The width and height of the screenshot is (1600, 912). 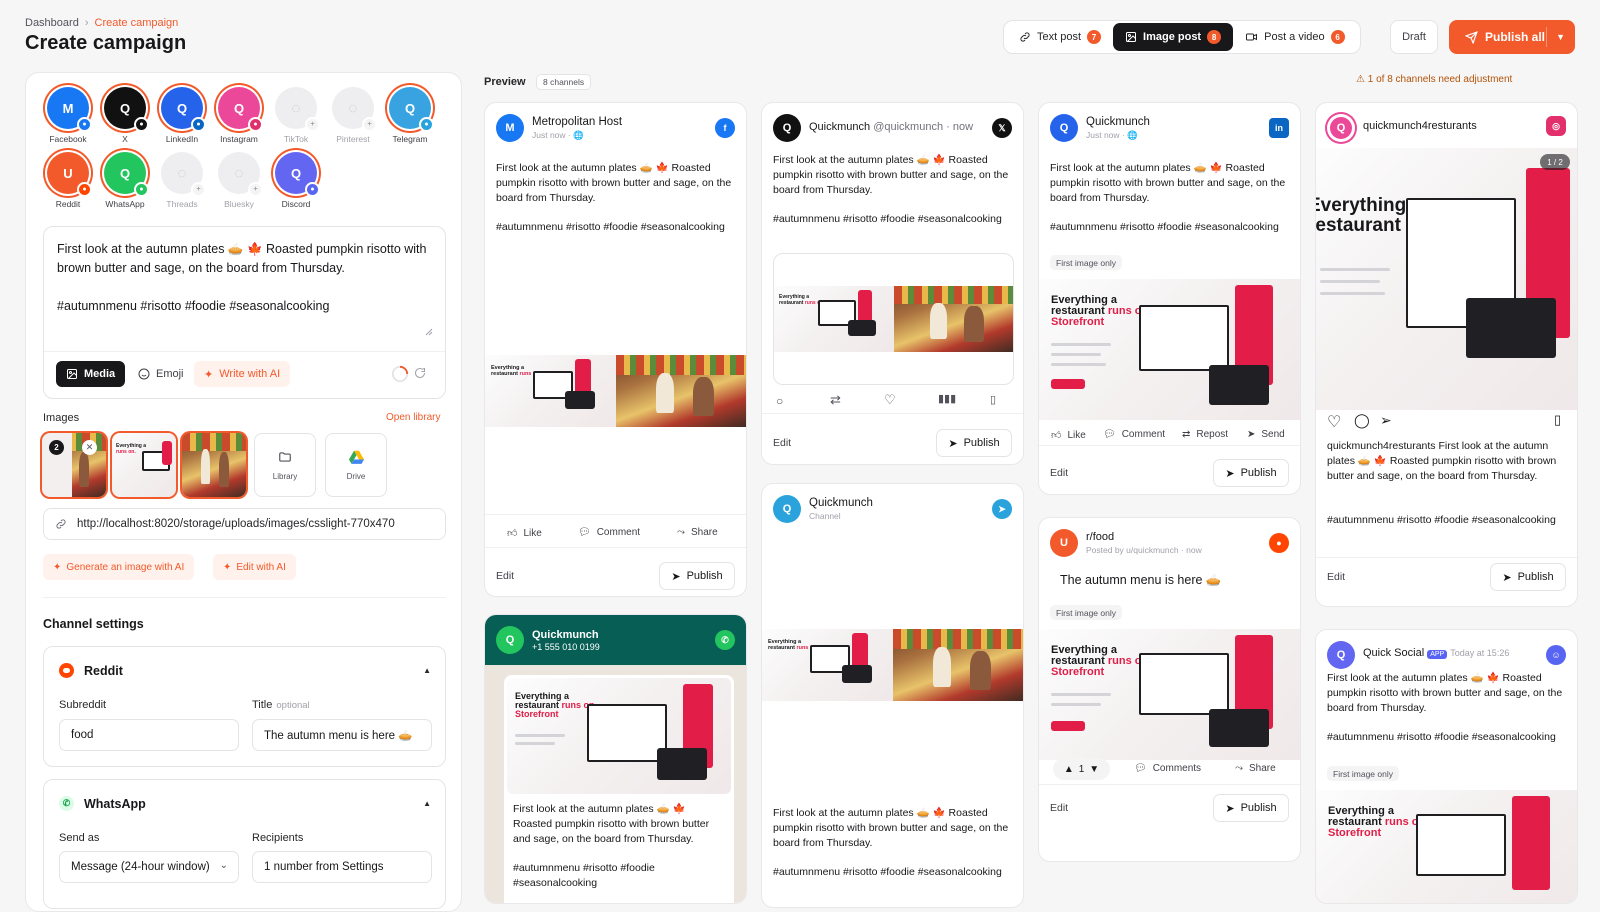 I want to click on avatar: Q, so click(x=510, y=640).